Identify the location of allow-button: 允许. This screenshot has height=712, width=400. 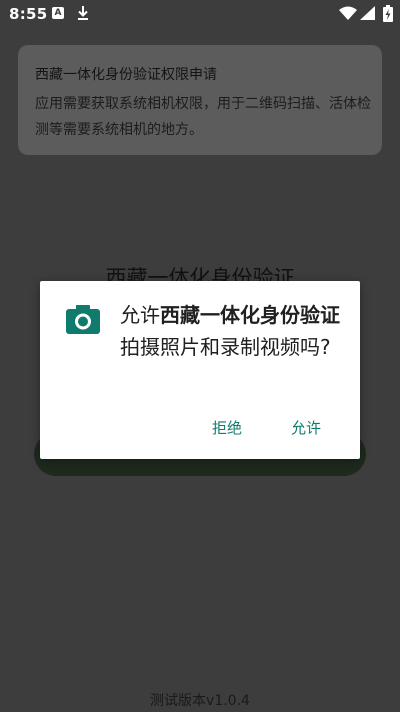
(306, 427).